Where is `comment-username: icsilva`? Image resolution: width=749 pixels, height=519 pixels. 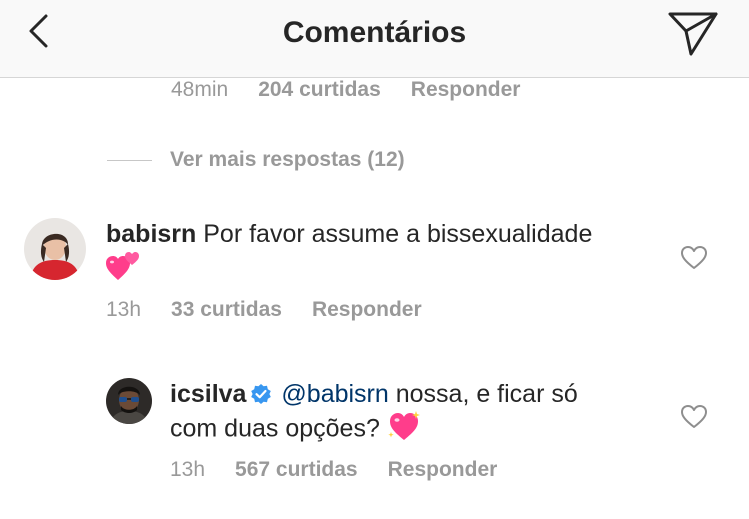 comment-username: icsilva is located at coordinates (208, 394).